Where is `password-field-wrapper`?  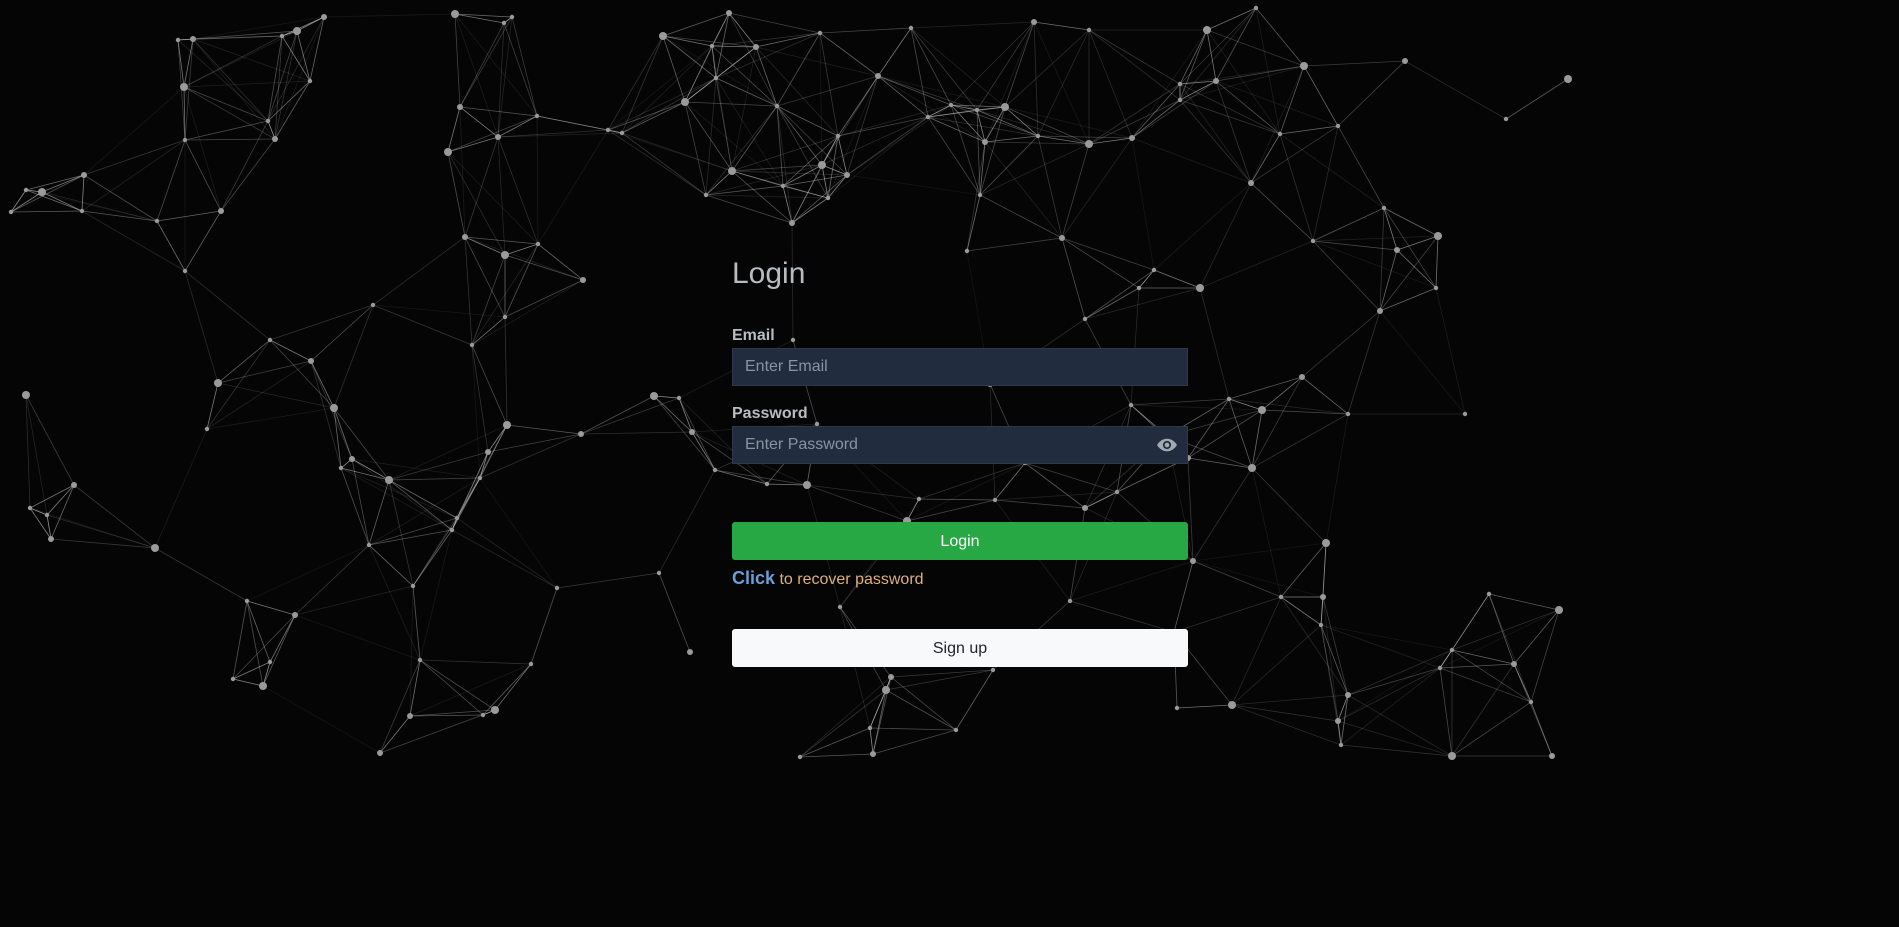 password-field-wrapper is located at coordinates (960, 445).